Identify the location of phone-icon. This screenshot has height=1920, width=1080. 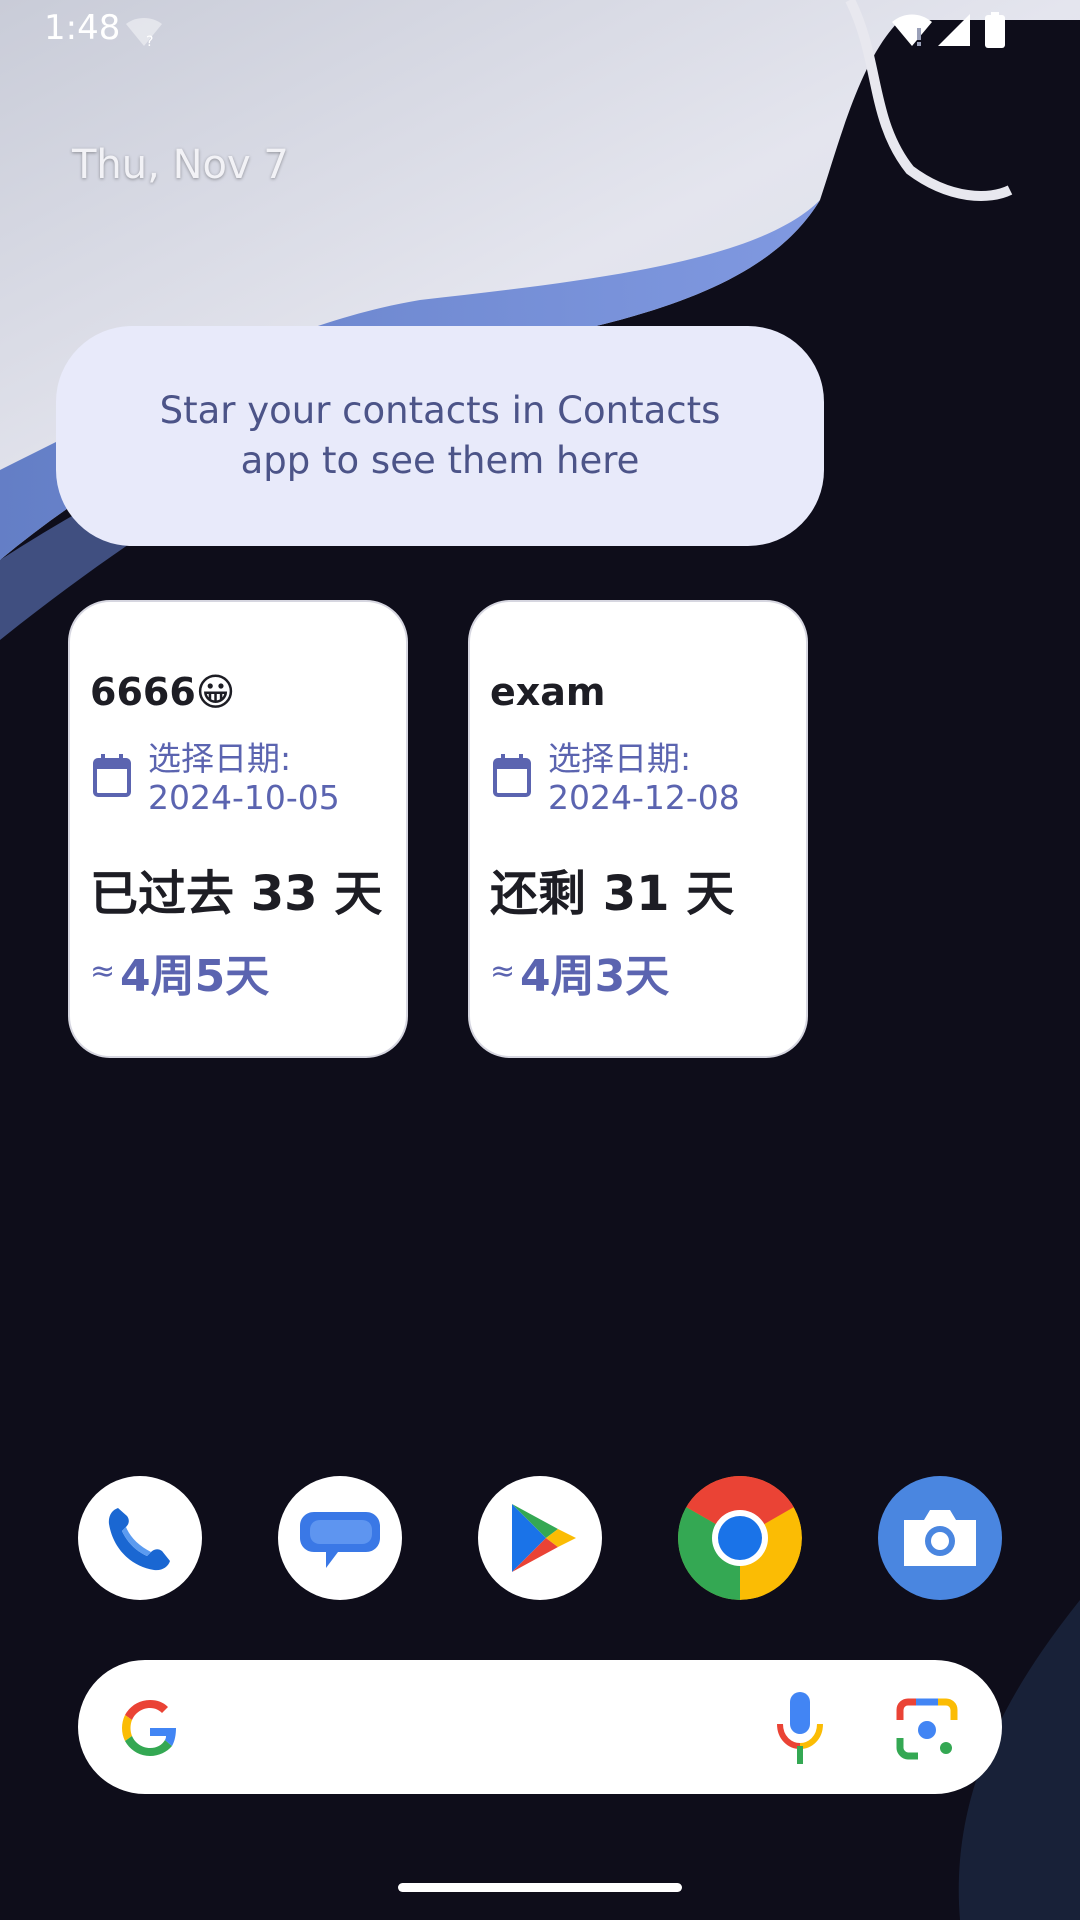
(139, 1539).